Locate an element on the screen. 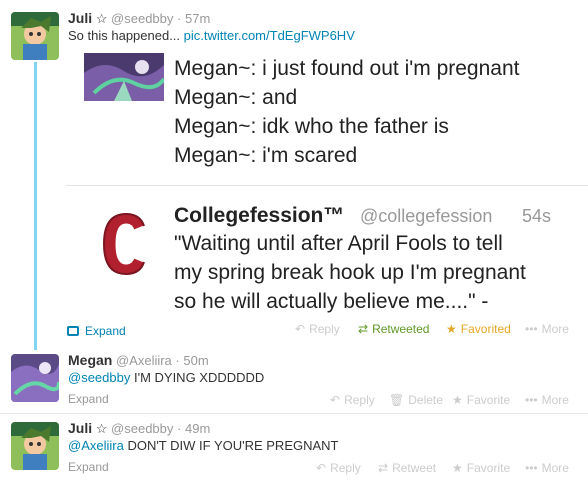  embedded-chat-line: Megan~: i'm scared is located at coordinates (266, 155).